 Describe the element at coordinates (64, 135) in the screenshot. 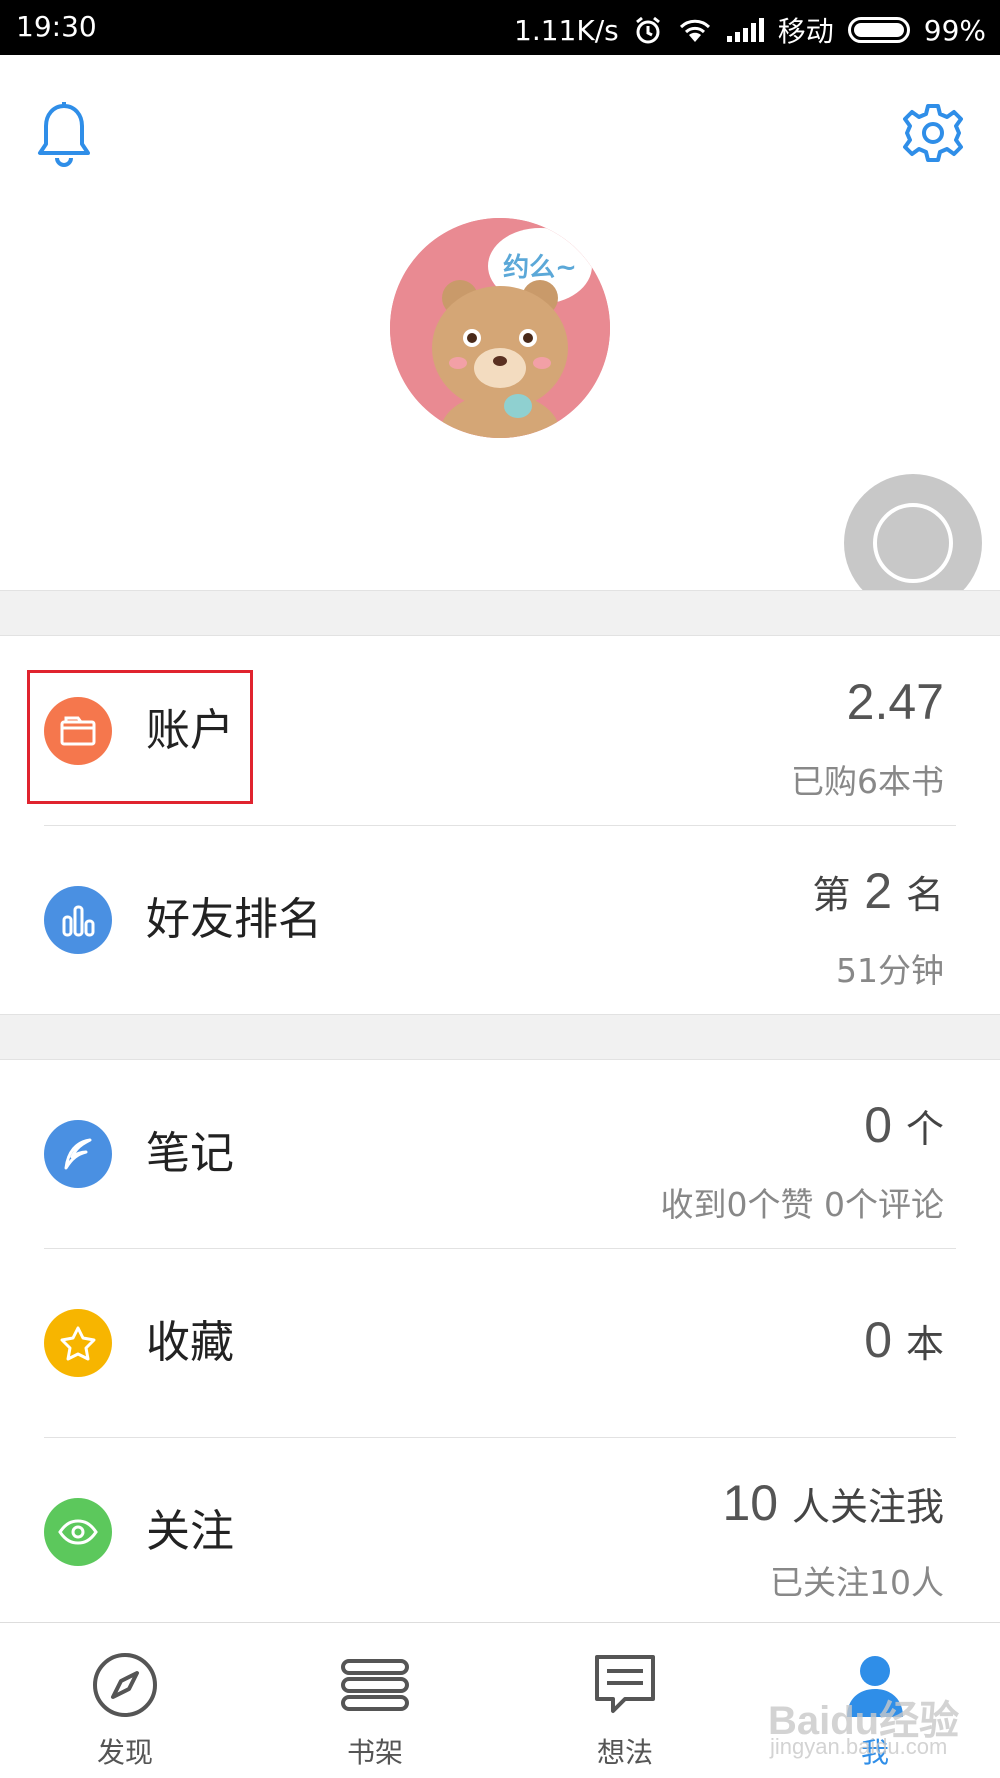

I see `bell-icon` at that location.